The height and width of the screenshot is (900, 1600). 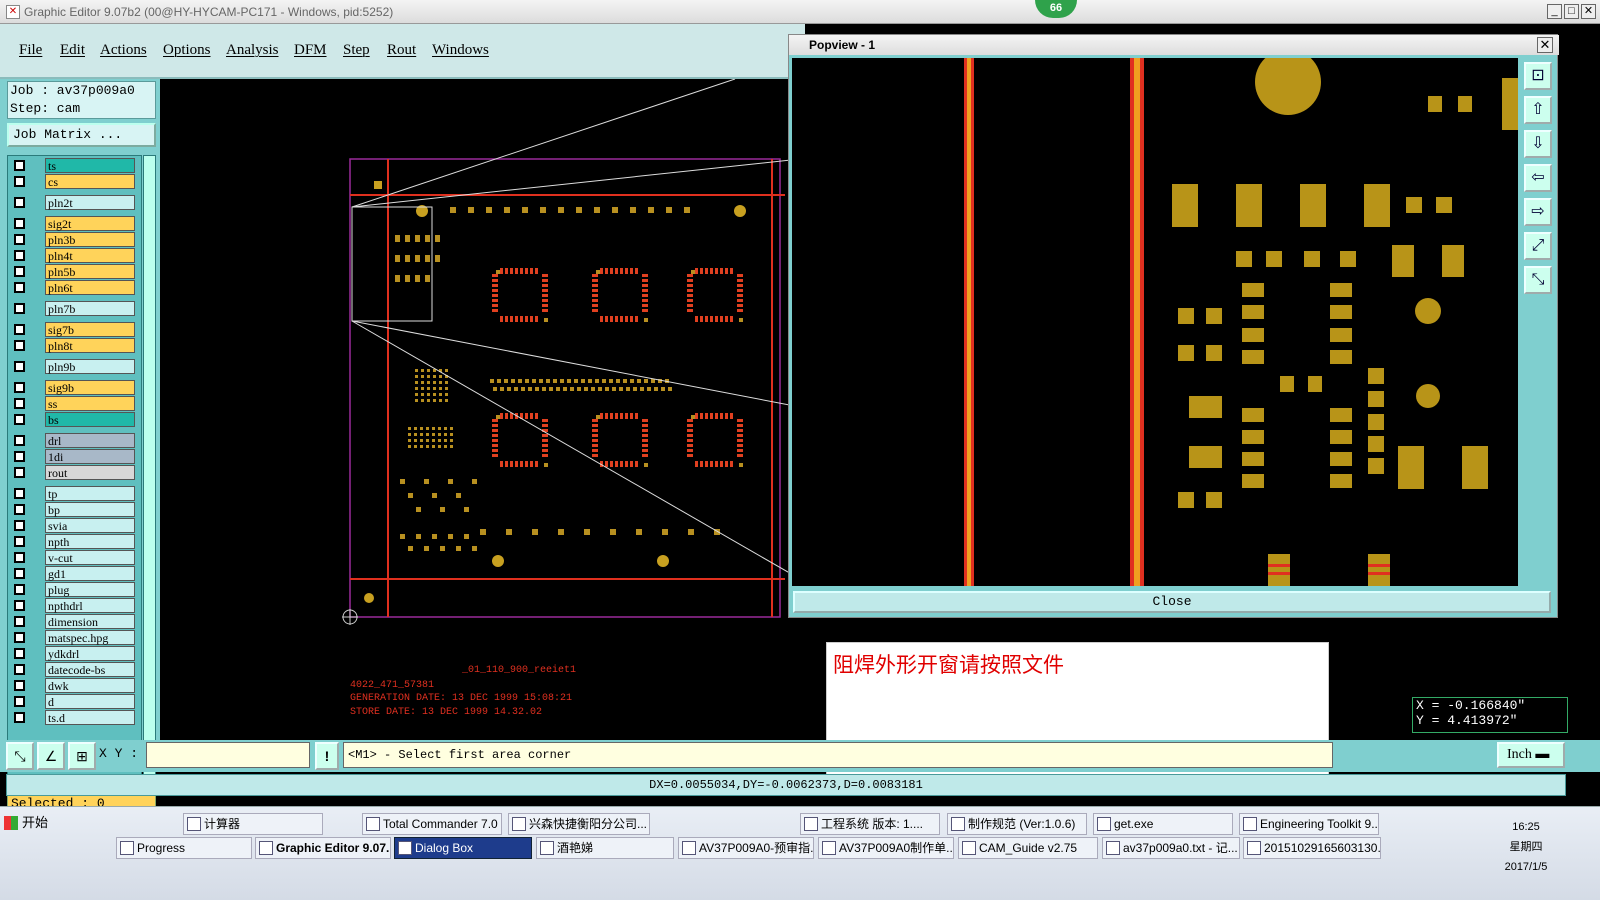 I want to click on layer-name: dimension, so click(x=90, y=621).